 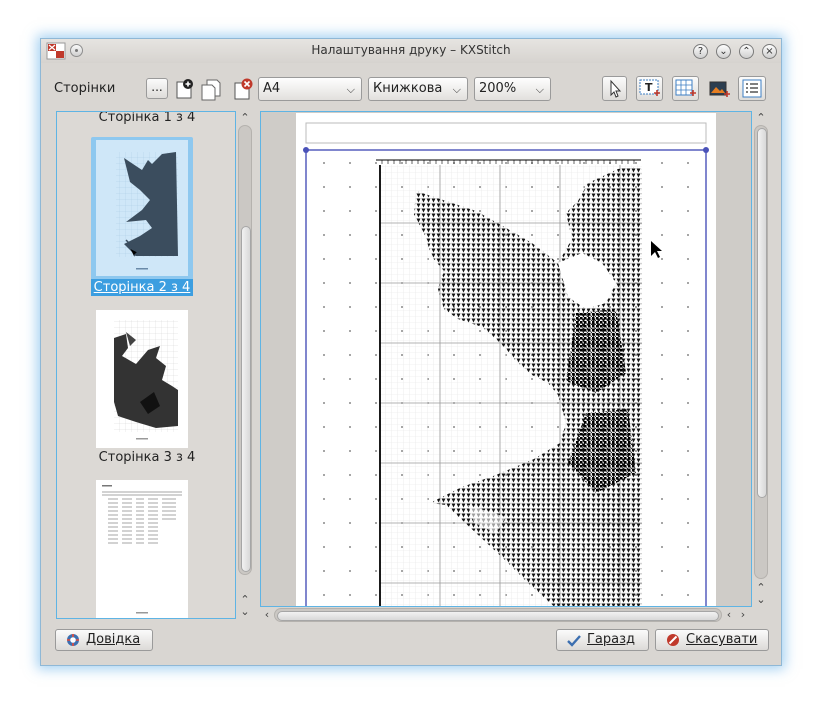 What do you see at coordinates (673, 640) in the screenshot?
I see `cancel-icon` at bounding box center [673, 640].